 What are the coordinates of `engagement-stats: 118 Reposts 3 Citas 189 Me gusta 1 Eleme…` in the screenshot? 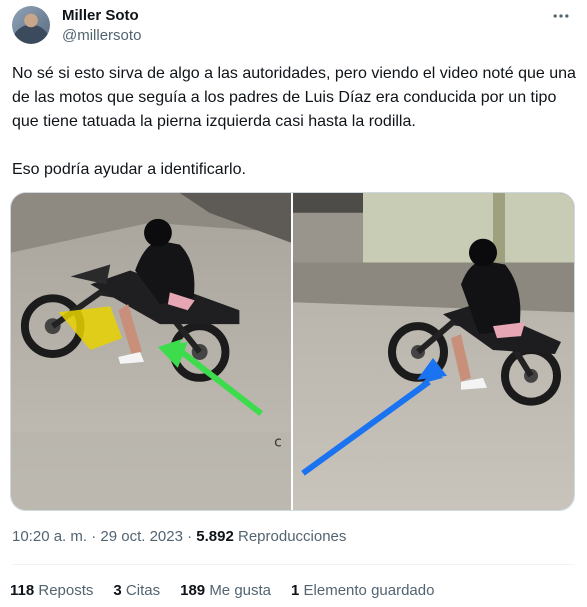 It's located at (222, 590).